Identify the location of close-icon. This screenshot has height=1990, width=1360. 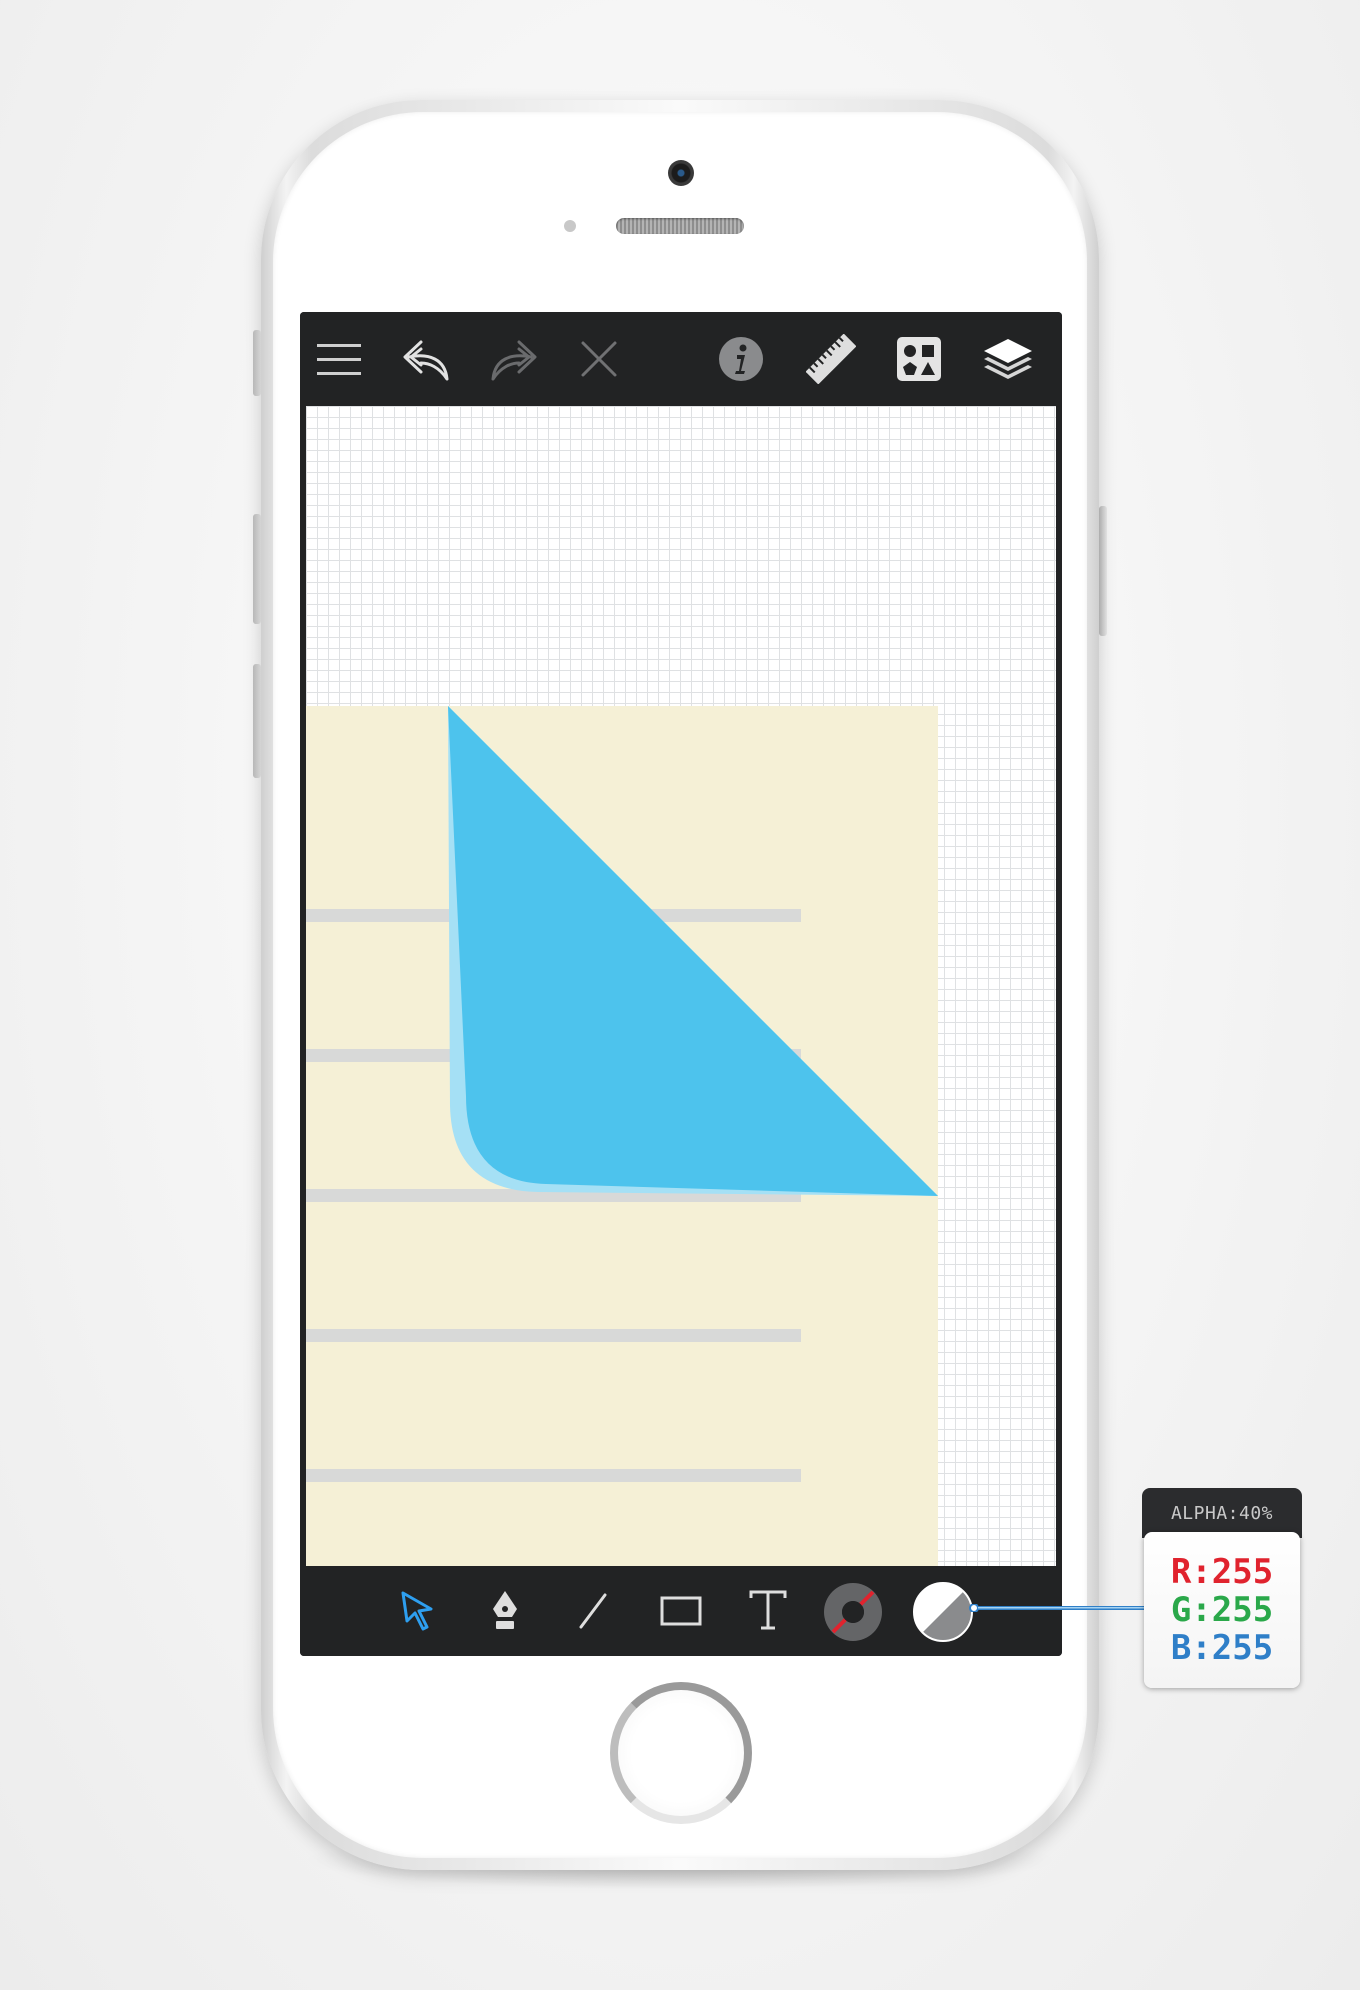
(599, 359).